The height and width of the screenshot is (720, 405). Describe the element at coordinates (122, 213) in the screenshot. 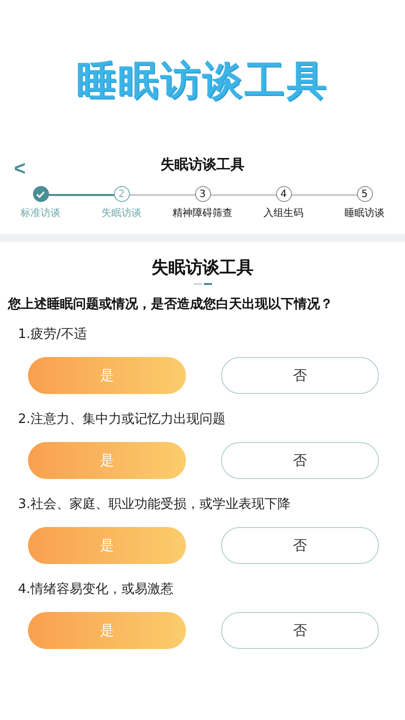

I see `step-label: 失眠访谈` at that location.